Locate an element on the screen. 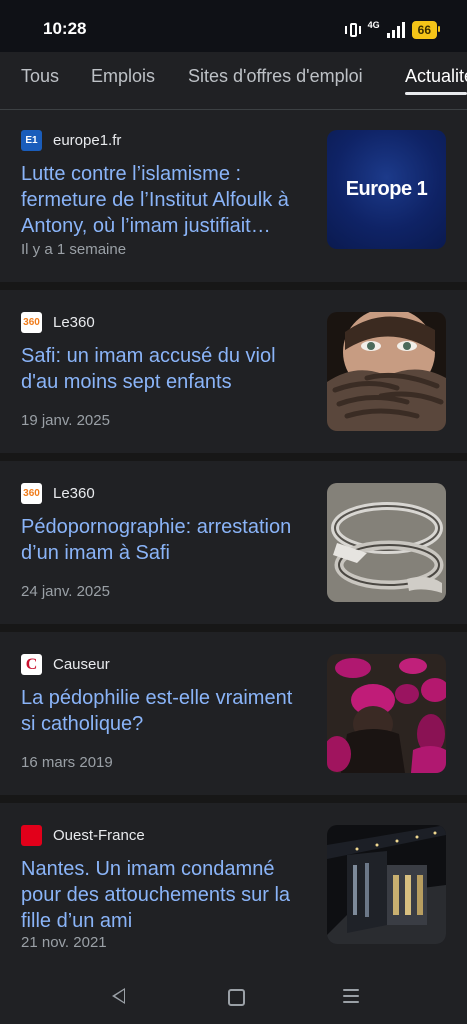  bishops-photo is located at coordinates (386, 713).